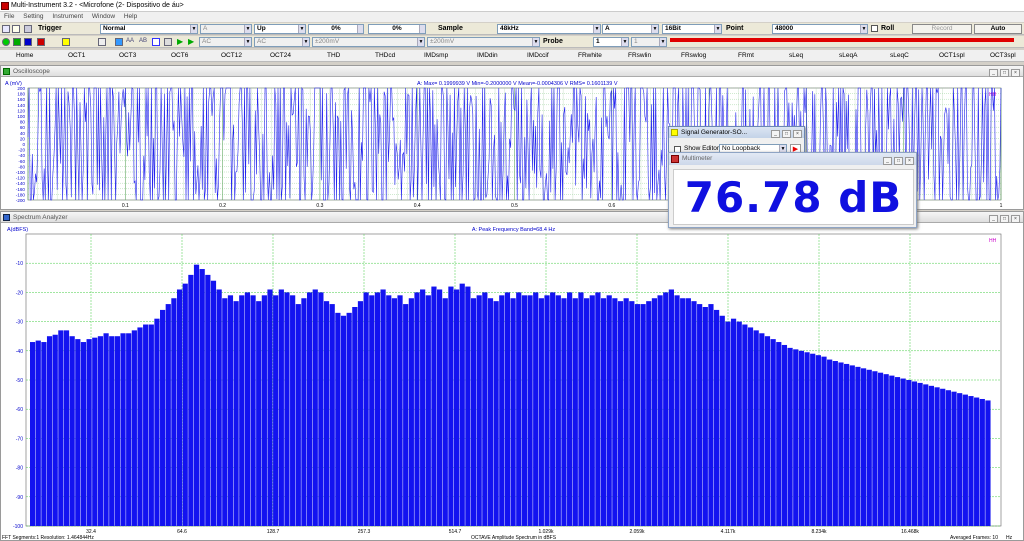  Describe the element at coordinates (693, 56) in the screenshot. I see `function-tab-frswlog: FRswlog` at that location.